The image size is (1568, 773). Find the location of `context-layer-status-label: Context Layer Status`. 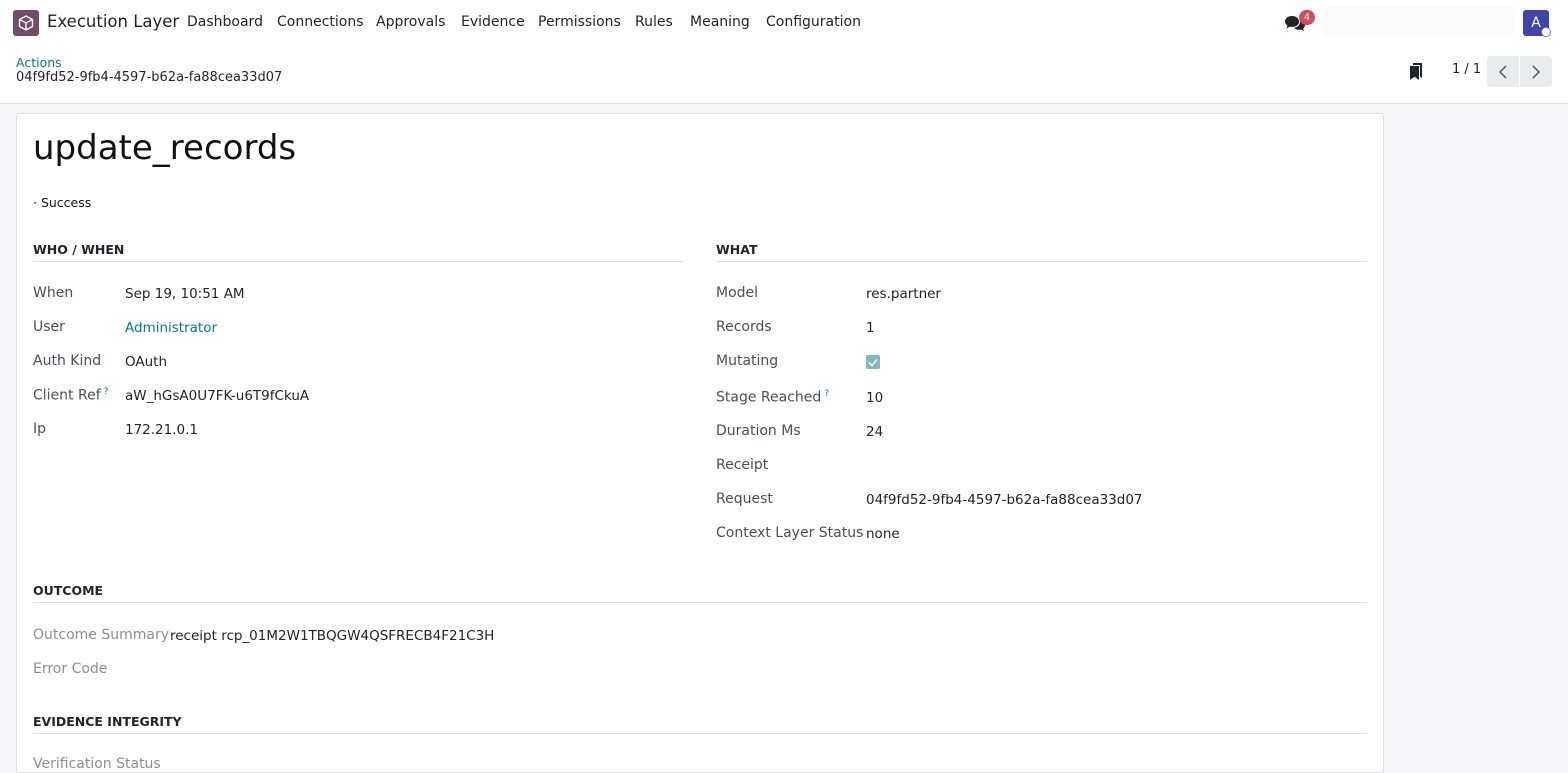

context-layer-status-label: Context Layer Status is located at coordinates (790, 533).